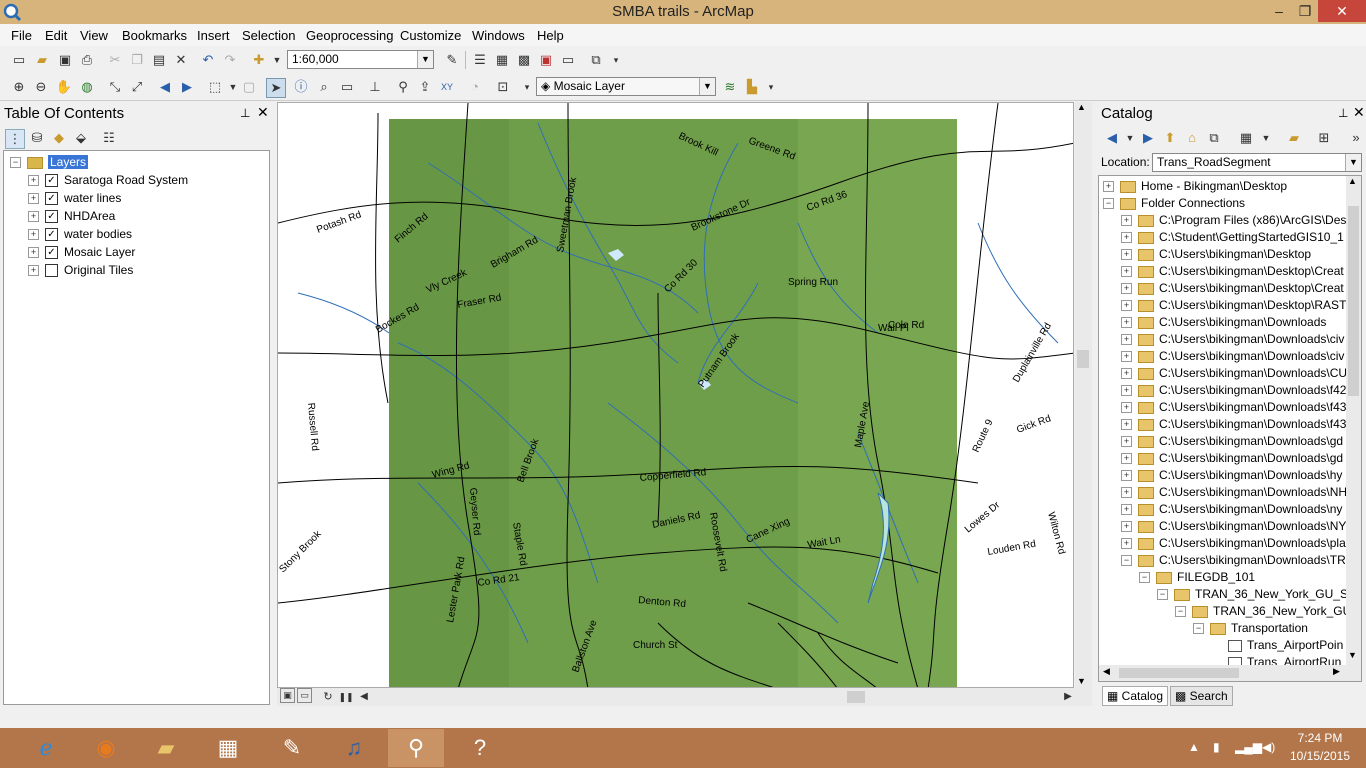 This screenshot has width=1366, height=768. I want to click on options-icon: ☷, so click(109, 138).